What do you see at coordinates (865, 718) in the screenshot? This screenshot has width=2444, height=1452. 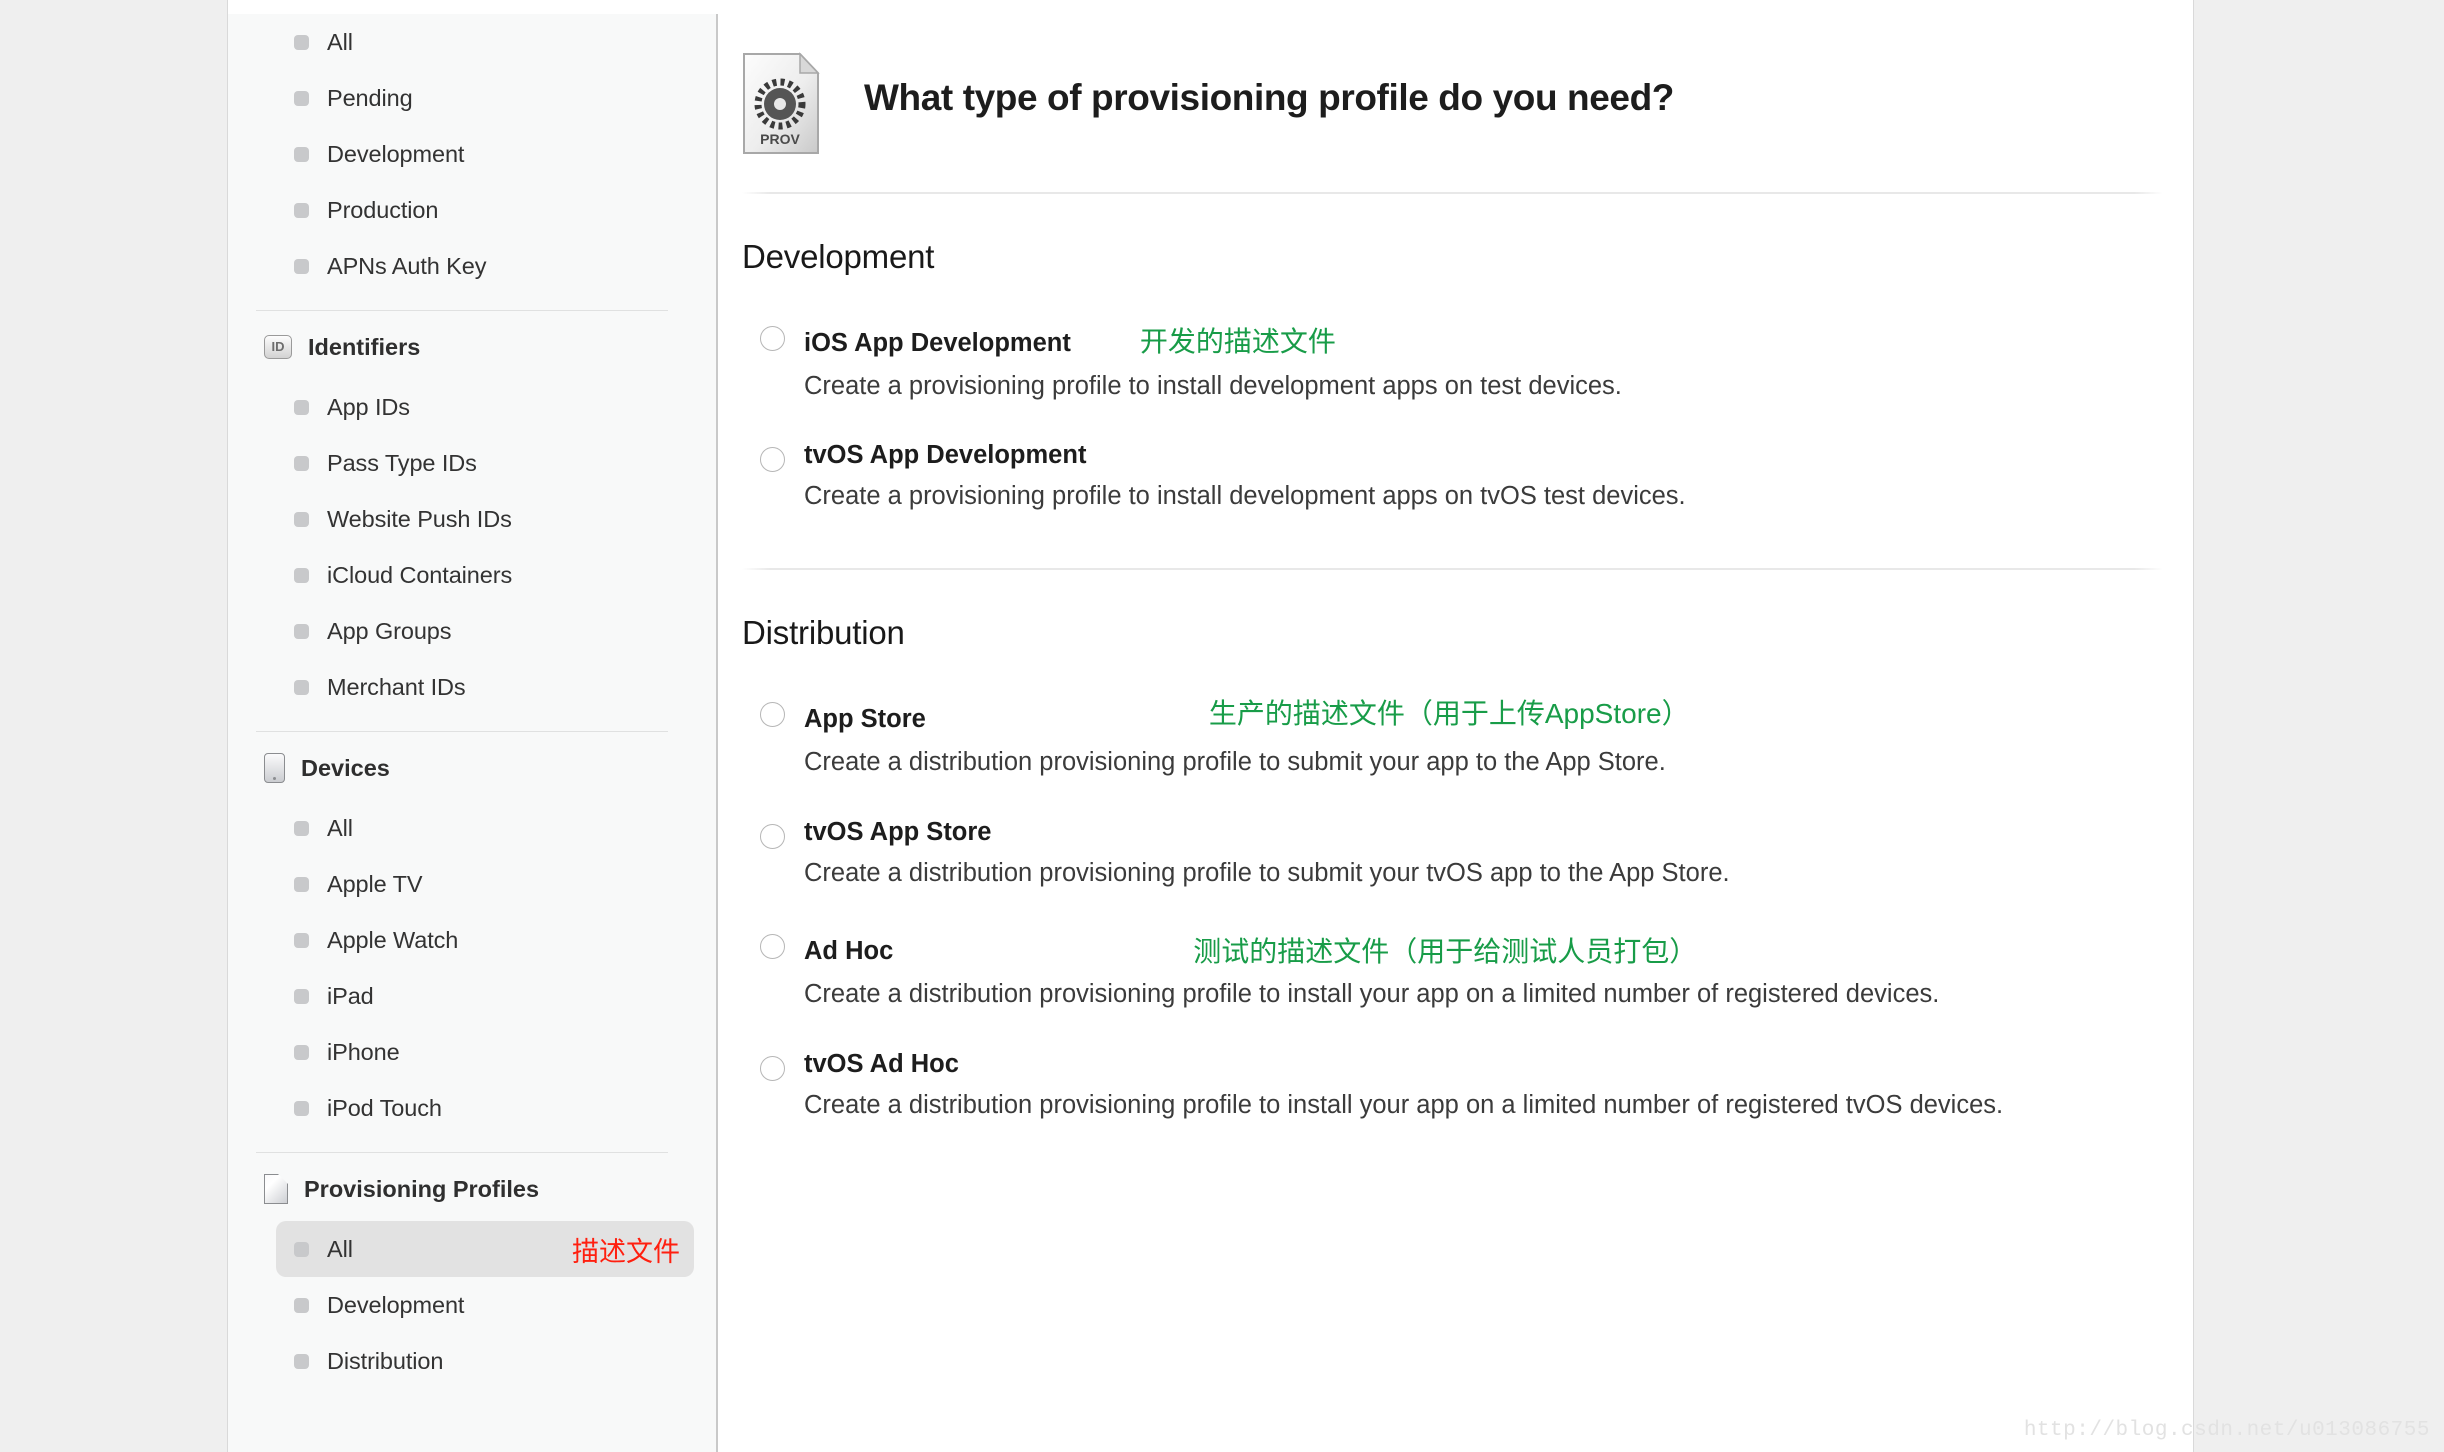 I see `option-label: App Store` at bounding box center [865, 718].